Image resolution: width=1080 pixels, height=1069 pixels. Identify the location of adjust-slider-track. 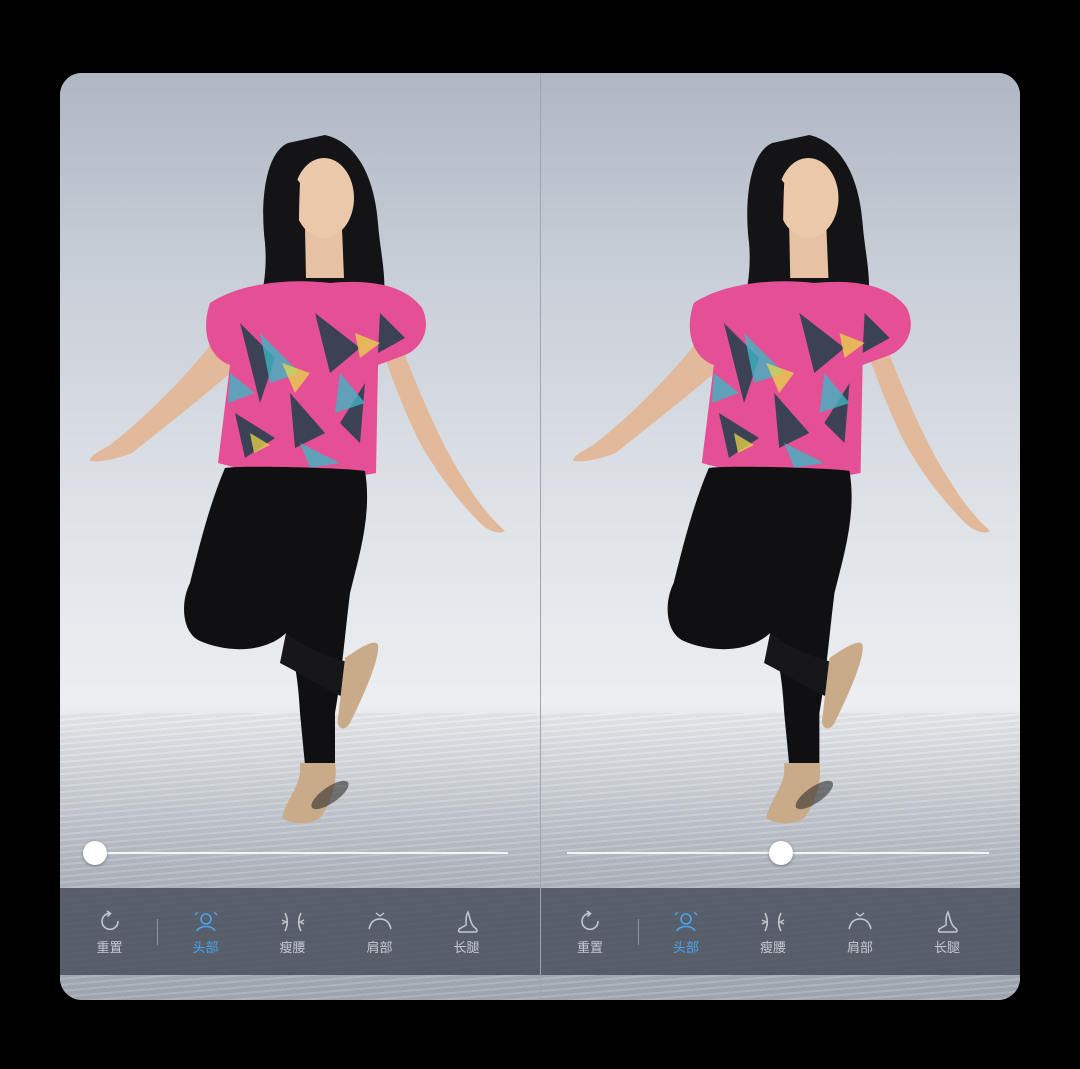
(297, 853).